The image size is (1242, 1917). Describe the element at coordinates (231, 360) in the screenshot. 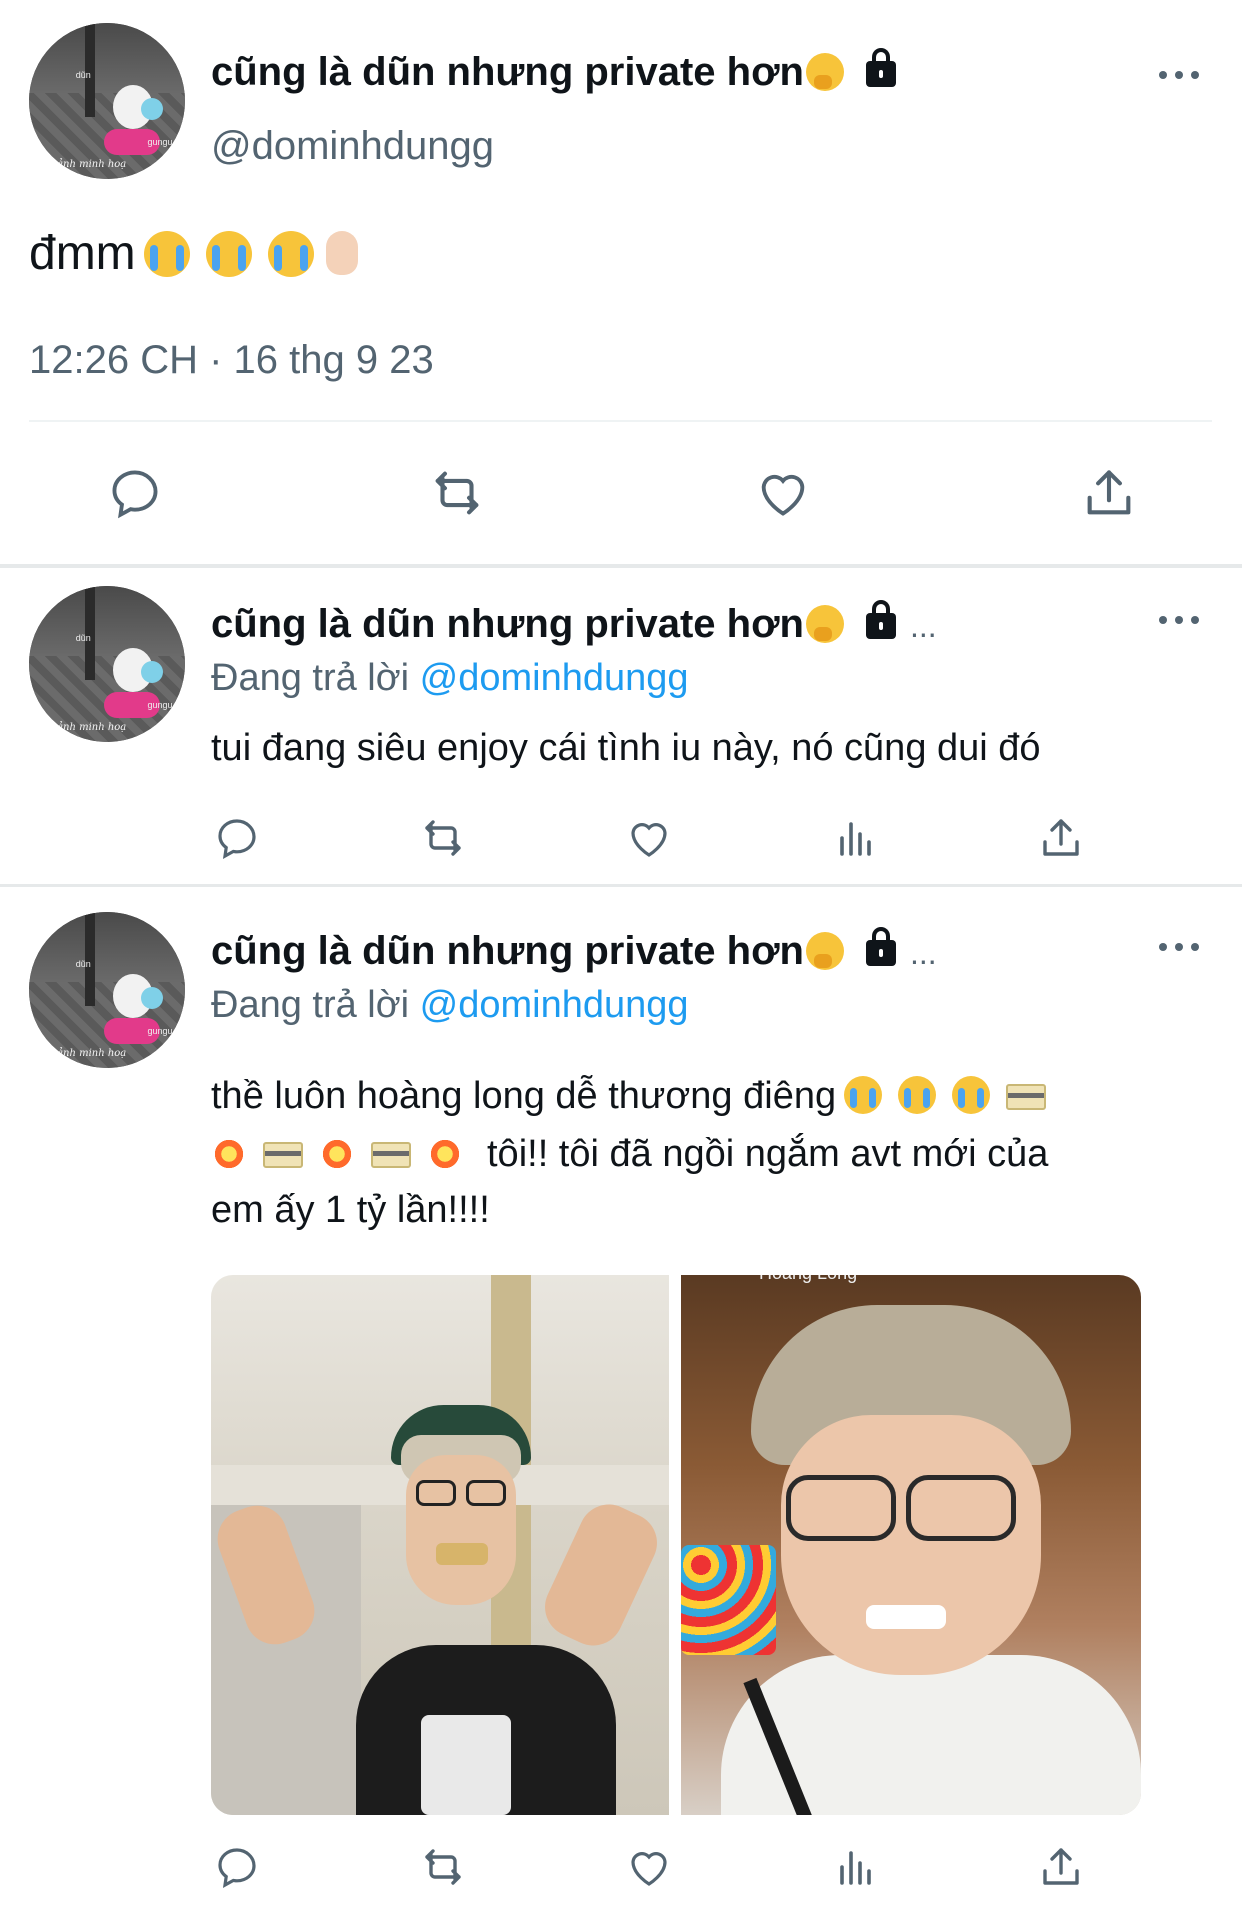

I see `timestamp: 12:26 CH · 16 thg 9 23` at that location.